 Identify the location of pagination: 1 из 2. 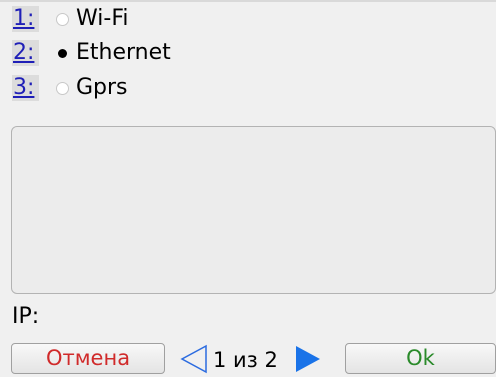
(255, 359).